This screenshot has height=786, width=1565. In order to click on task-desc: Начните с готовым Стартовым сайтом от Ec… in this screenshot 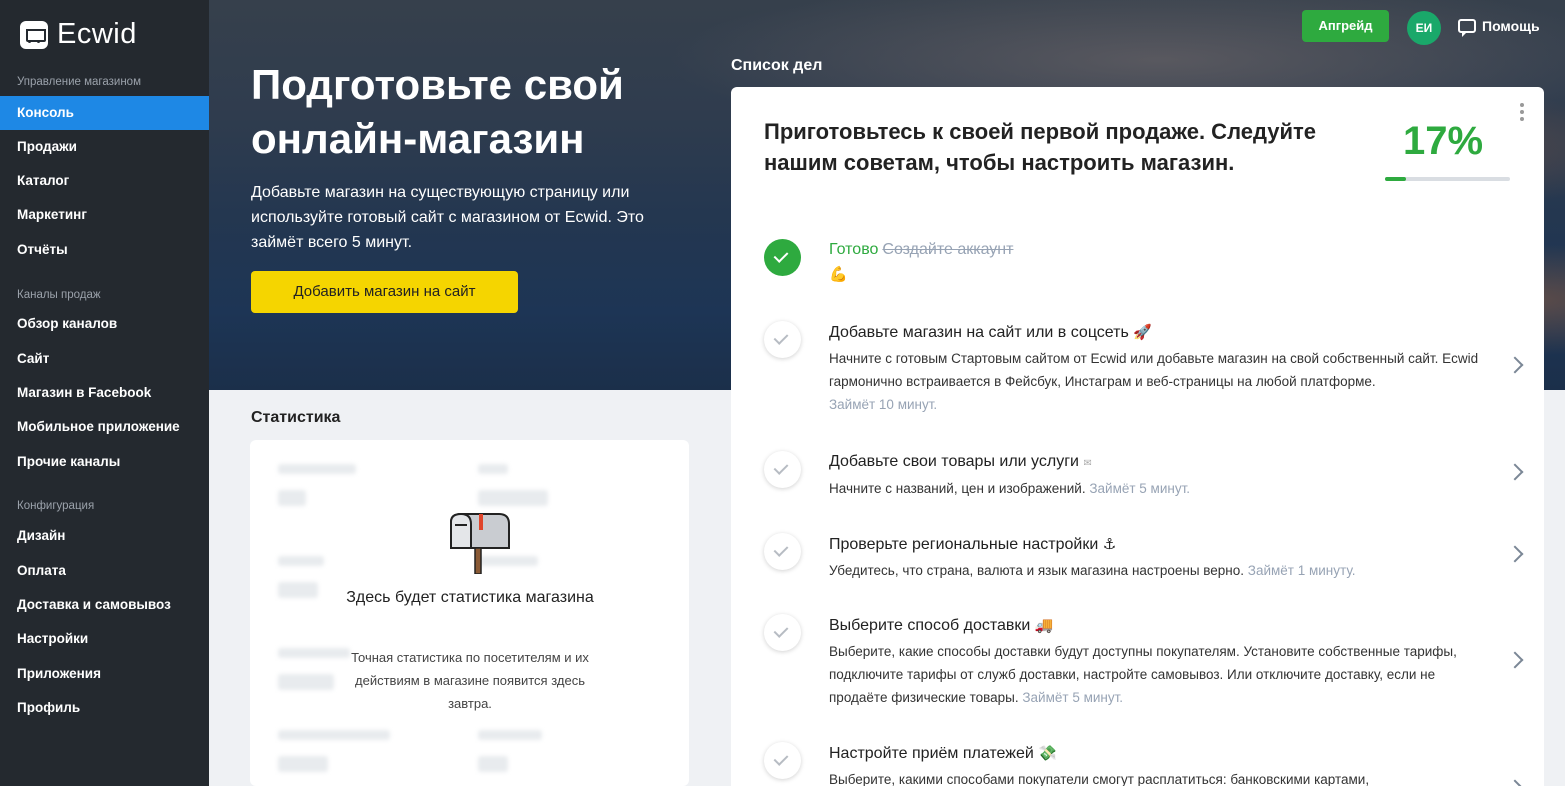, I will do `click(1154, 381)`.